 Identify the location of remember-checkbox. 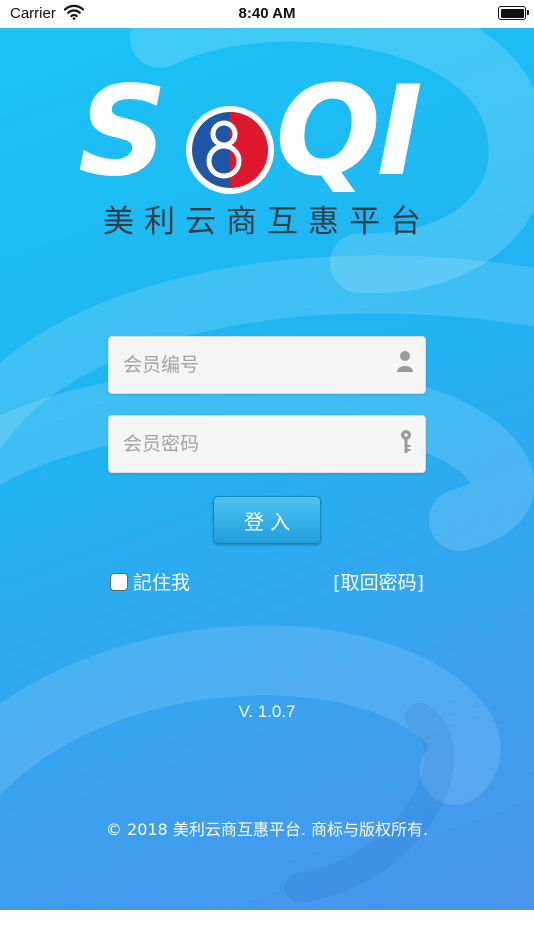
(119, 581).